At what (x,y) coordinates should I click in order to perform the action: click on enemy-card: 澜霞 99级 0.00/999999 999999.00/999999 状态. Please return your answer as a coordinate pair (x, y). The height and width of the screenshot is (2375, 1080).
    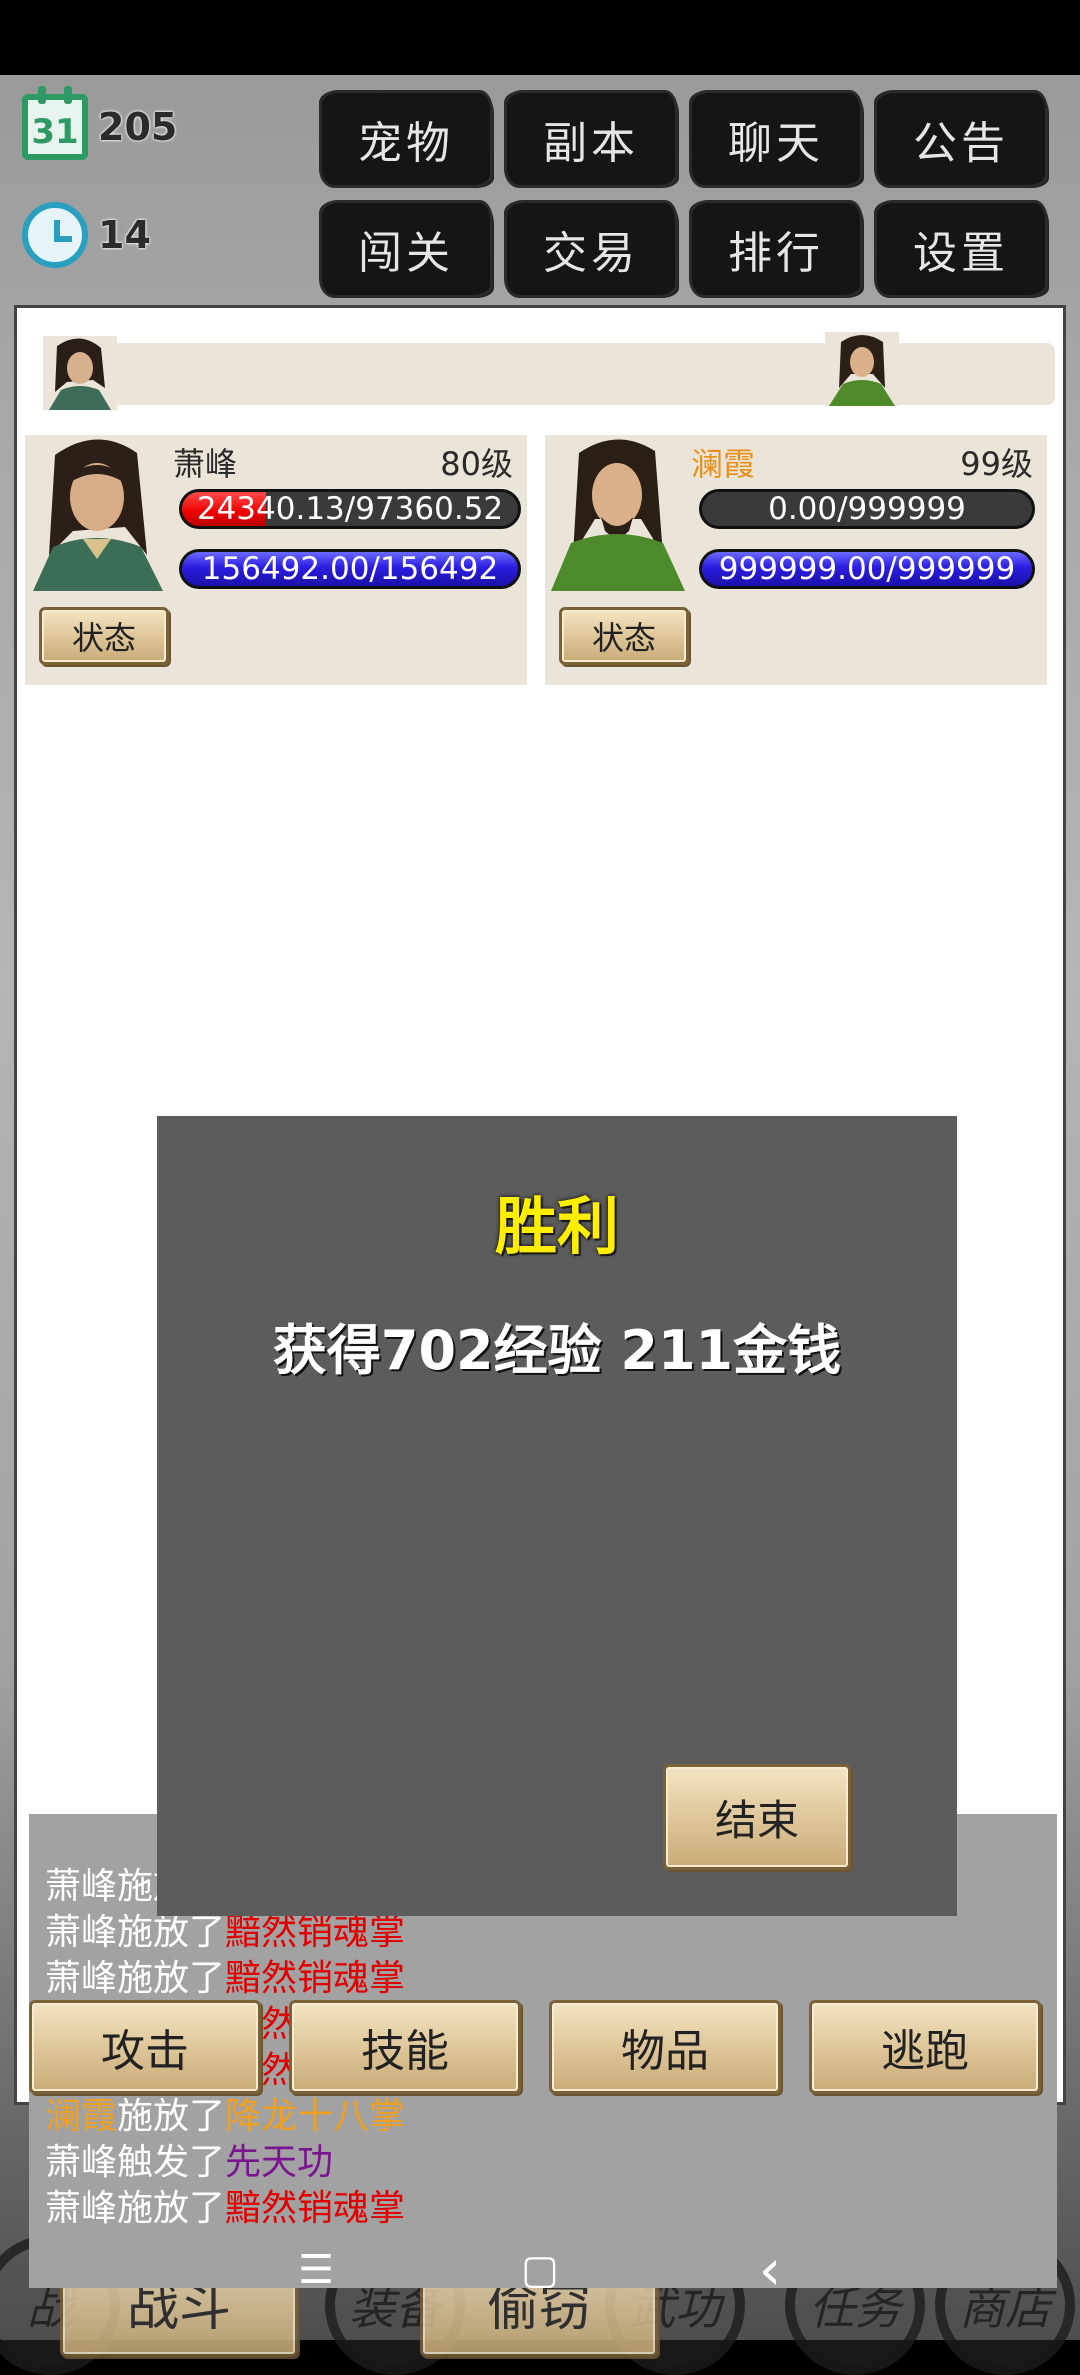
    Looking at the image, I should click on (796, 560).